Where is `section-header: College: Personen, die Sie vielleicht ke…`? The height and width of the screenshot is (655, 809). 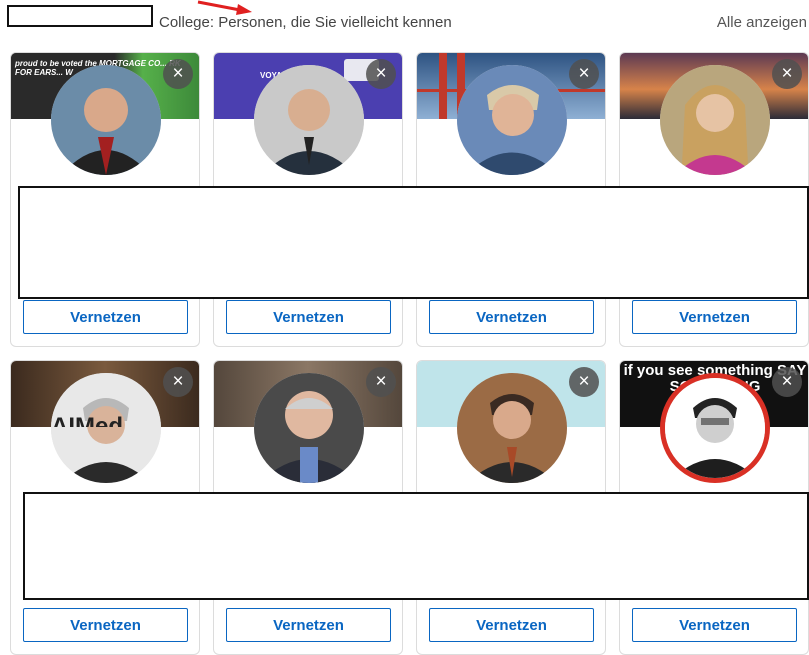
section-header: College: Personen, die Sie vielleicht ke… is located at coordinates (404, 23).